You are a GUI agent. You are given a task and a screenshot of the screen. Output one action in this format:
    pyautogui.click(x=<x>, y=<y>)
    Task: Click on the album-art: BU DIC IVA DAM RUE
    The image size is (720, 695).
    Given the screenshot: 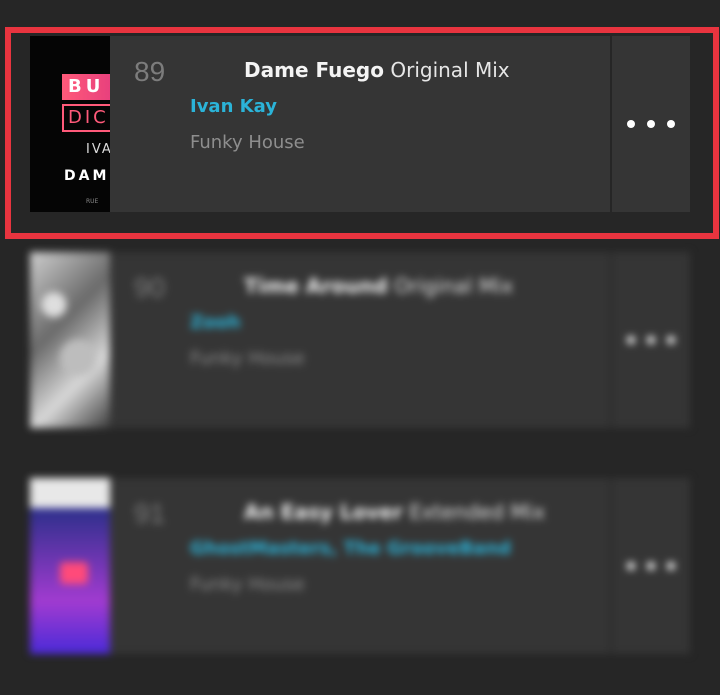 What is the action you would take?
    pyautogui.click(x=70, y=124)
    